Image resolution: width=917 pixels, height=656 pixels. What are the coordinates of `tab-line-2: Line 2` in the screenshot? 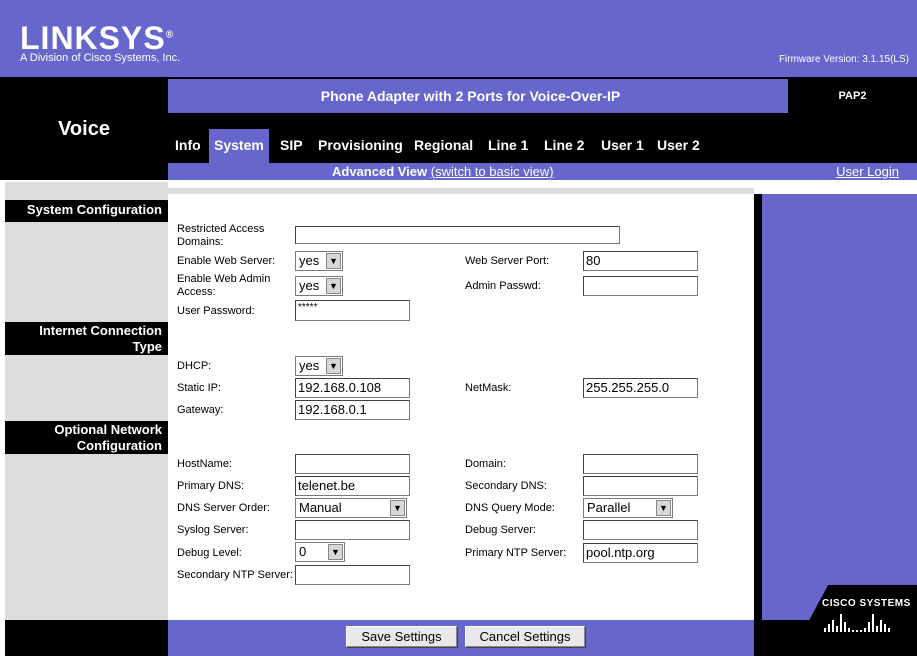 It's located at (564, 145).